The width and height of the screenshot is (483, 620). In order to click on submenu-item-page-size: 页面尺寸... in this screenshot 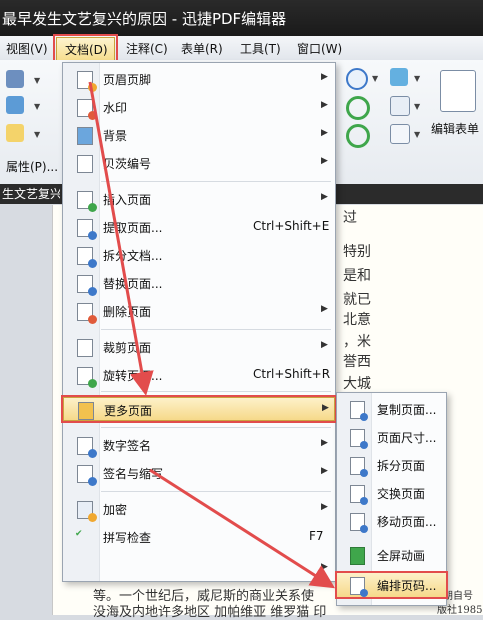, I will do `click(391, 437)`.